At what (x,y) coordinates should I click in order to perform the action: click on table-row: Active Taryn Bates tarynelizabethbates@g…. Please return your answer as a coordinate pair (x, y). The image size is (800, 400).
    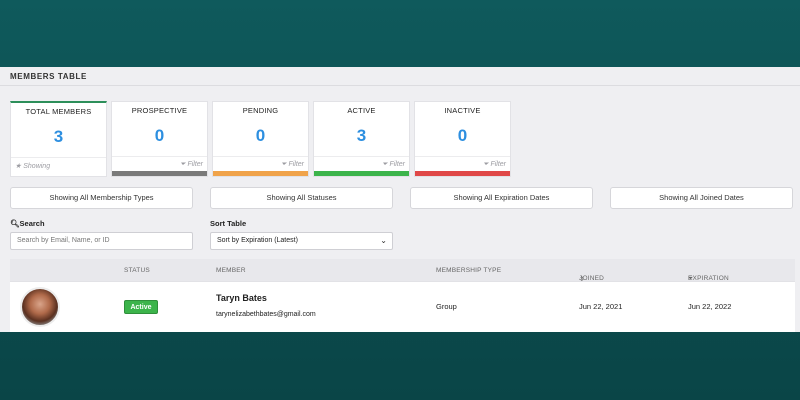
    Looking at the image, I should click on (402, 306).